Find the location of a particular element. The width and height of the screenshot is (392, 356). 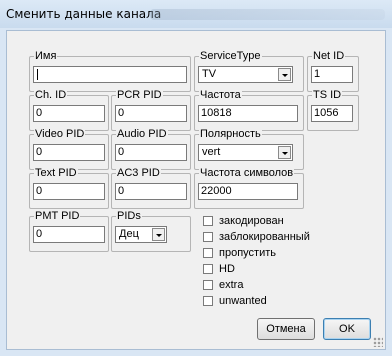

title-bar-blurred-text is located at coordinates (267, 14).